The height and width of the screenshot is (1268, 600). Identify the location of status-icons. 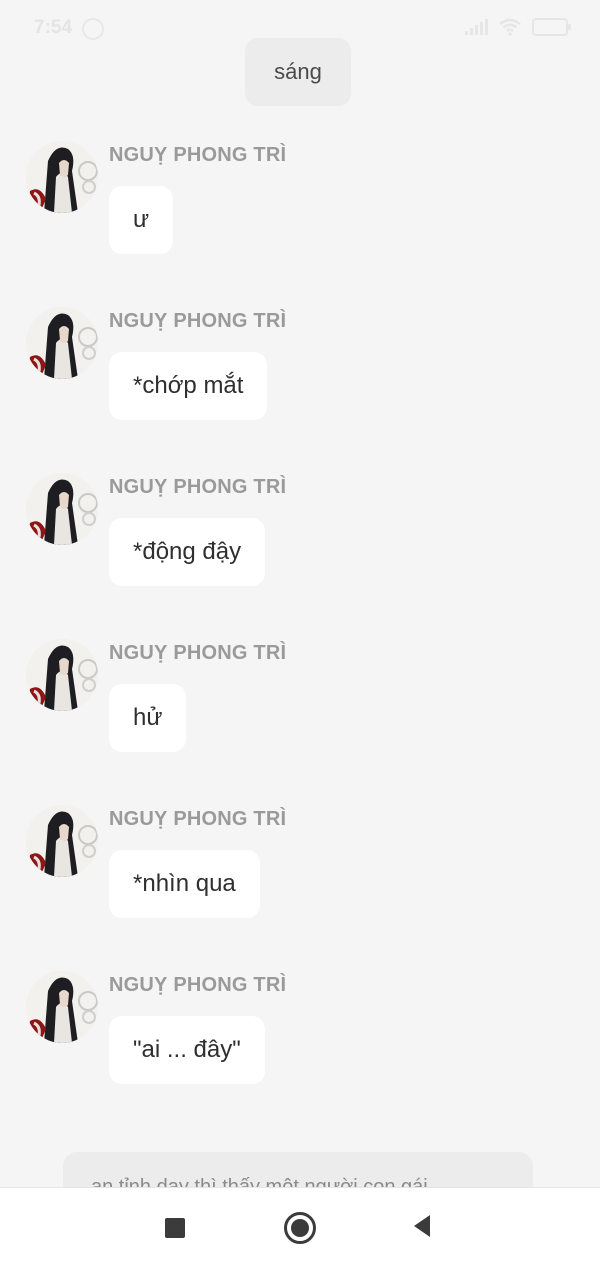
(518, 27).